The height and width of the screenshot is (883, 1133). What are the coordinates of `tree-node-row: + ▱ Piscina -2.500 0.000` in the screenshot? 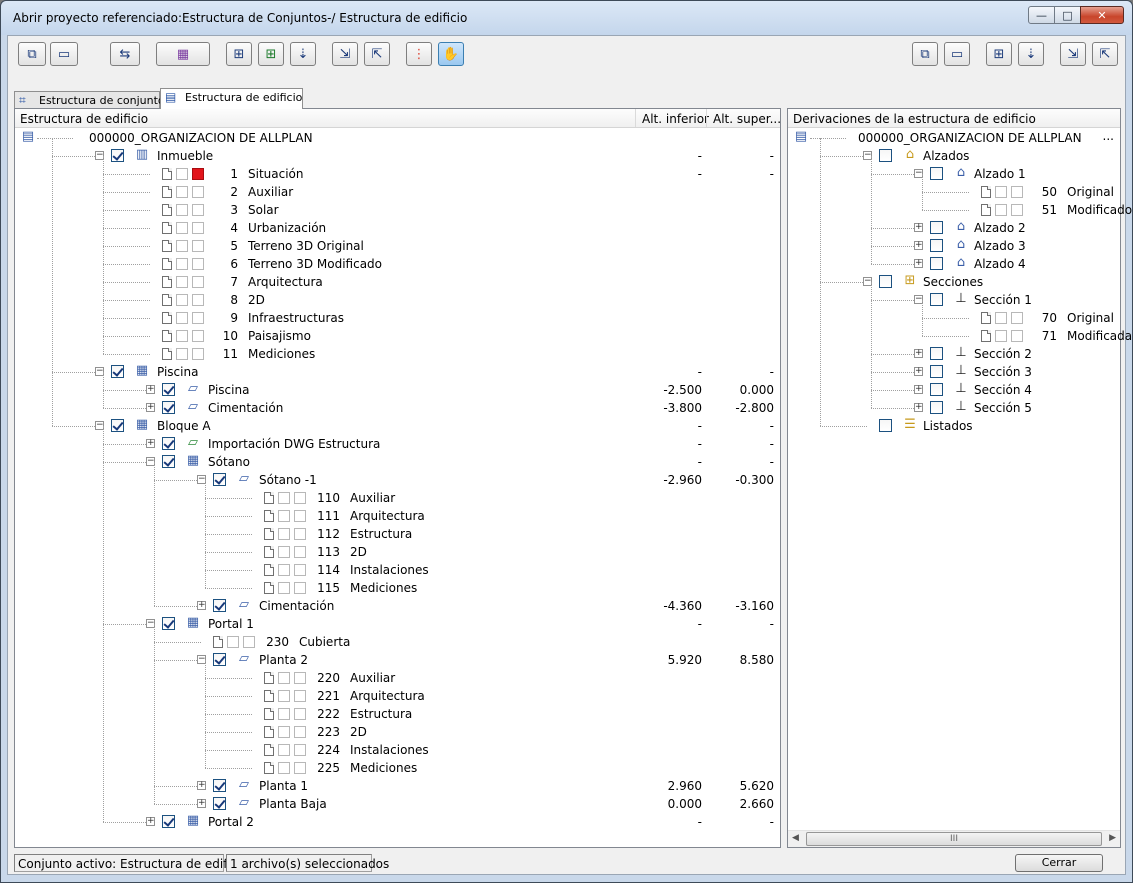 It's located at (397, 390).